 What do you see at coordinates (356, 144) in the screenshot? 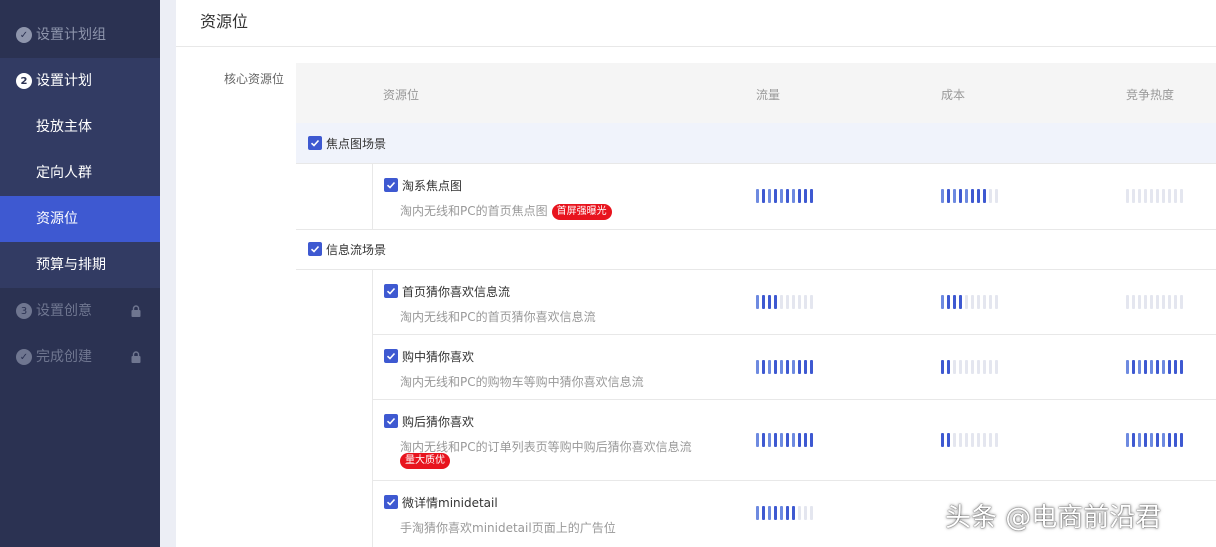
I see `scene-label: 焦点图场景` at bounding box center [356, 144].